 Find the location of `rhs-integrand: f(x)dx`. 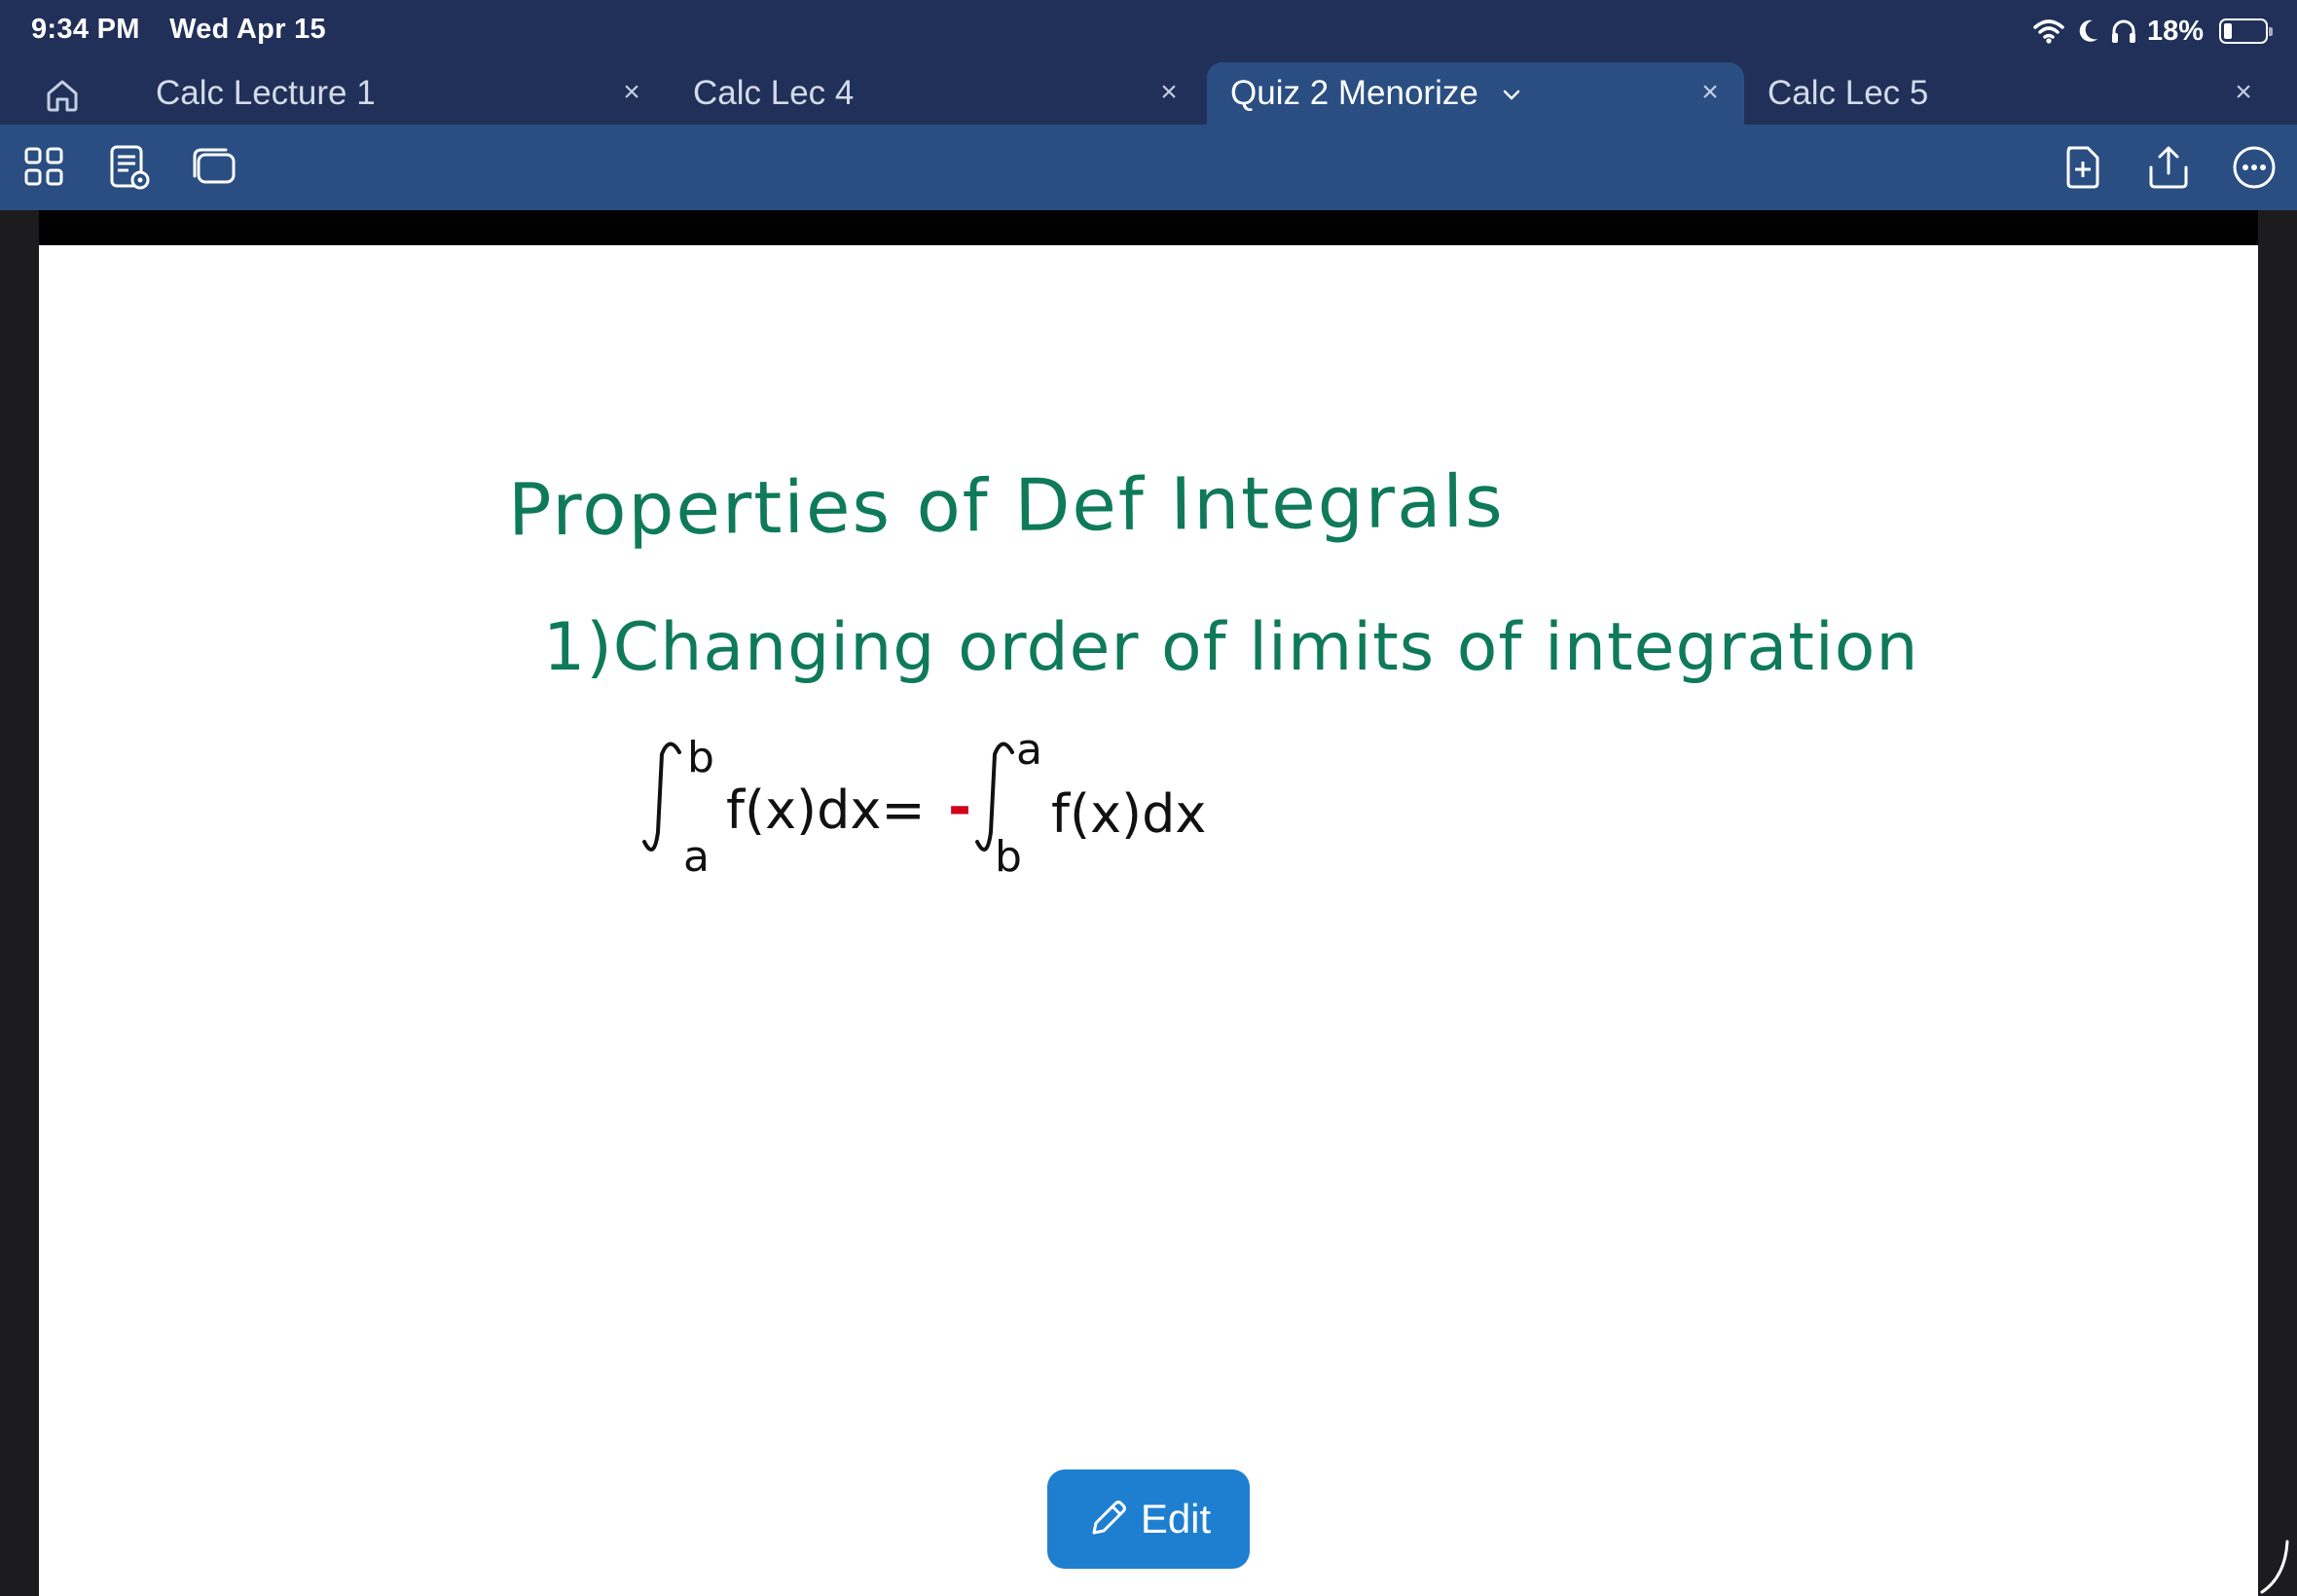

rhs-integrand: f(x)dx is located at coordinates (1128, 814).